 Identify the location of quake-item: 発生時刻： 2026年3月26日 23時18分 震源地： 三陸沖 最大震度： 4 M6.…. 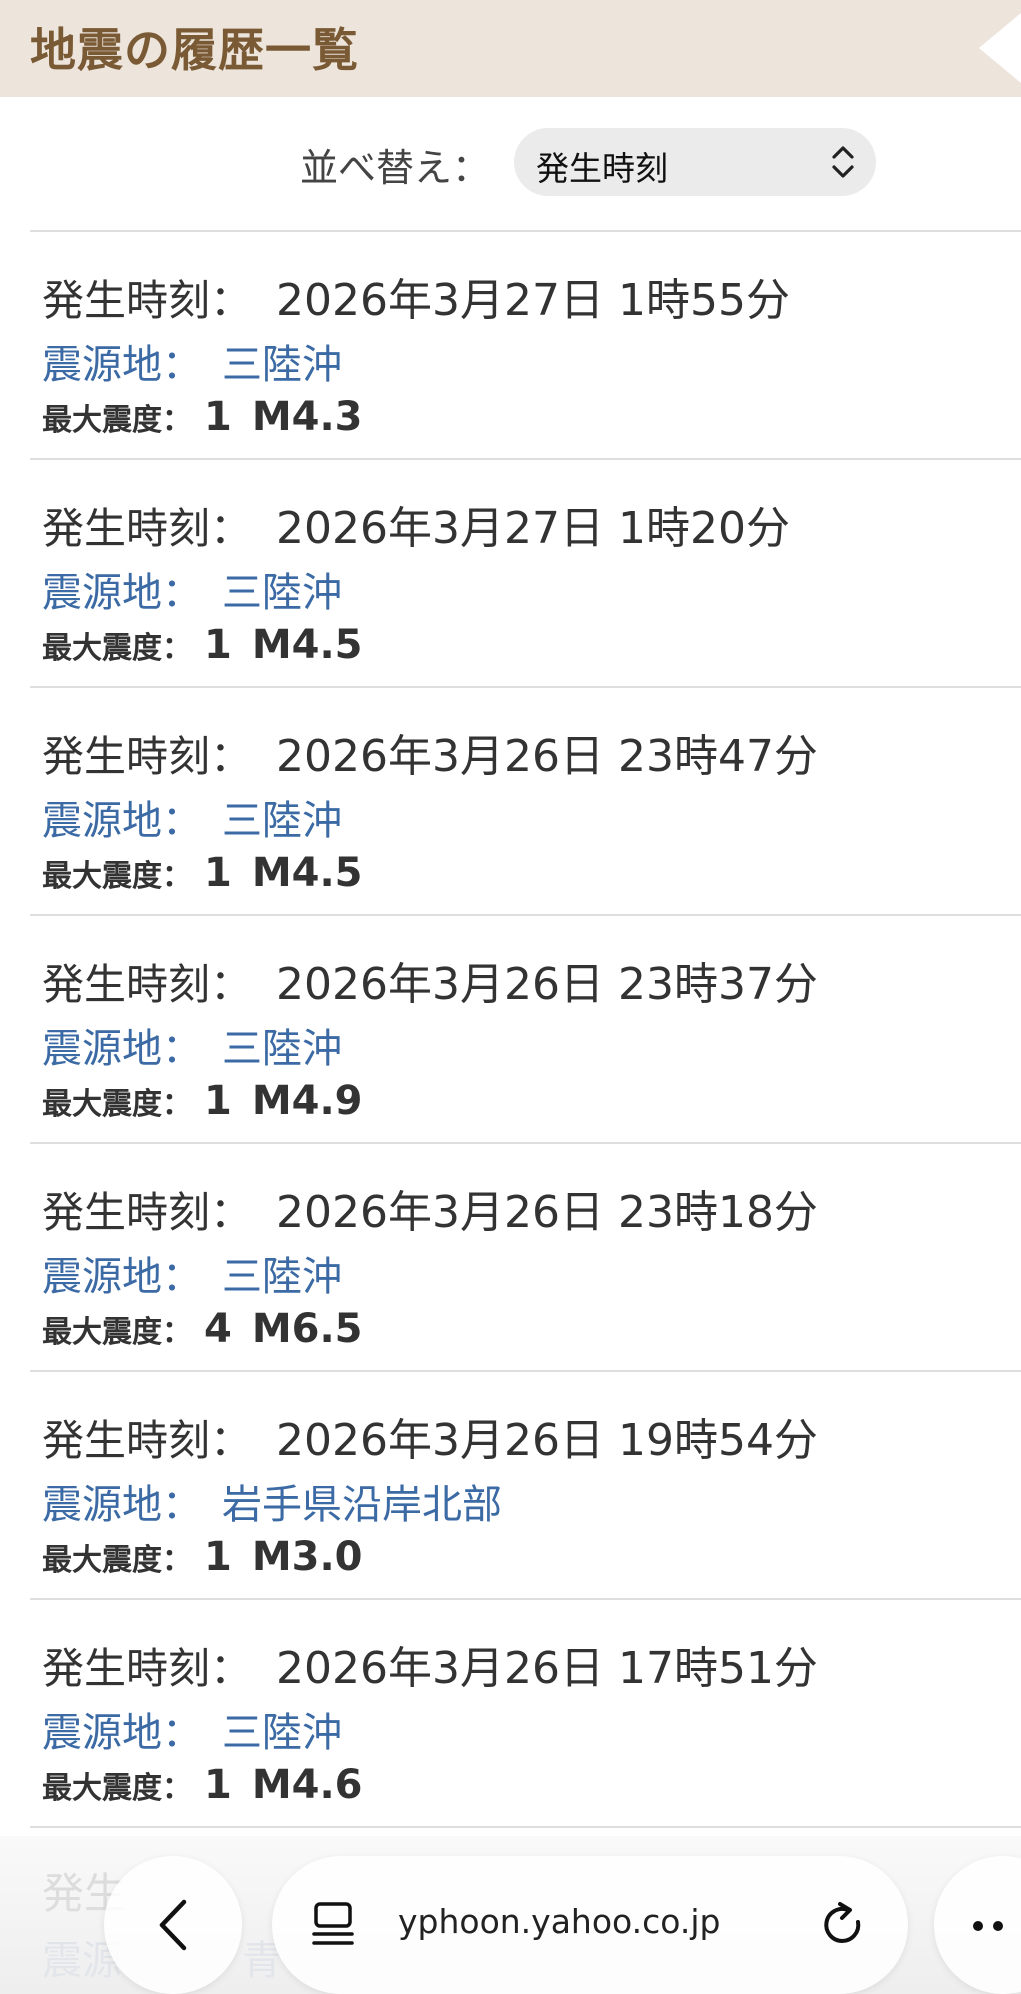
(510, 1258).